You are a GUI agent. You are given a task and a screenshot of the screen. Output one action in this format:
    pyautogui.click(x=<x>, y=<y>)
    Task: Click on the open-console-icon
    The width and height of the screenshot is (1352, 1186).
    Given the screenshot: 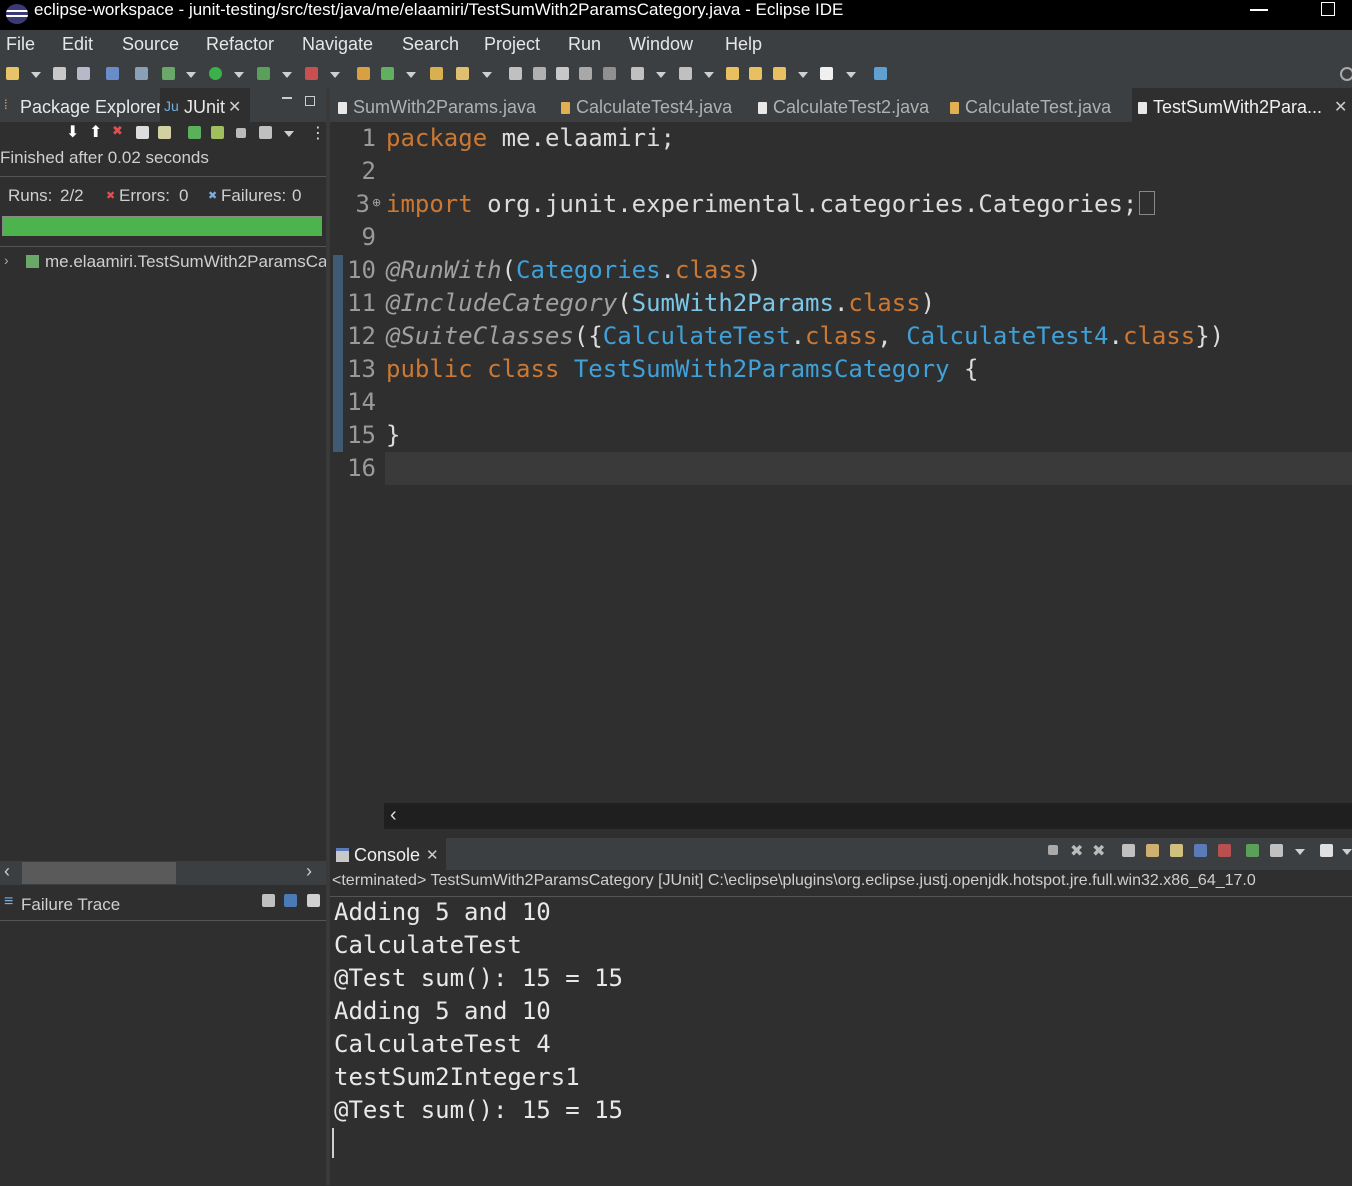 What is the action you would take?
    pyautogui.click(x=1326, y=850)
    